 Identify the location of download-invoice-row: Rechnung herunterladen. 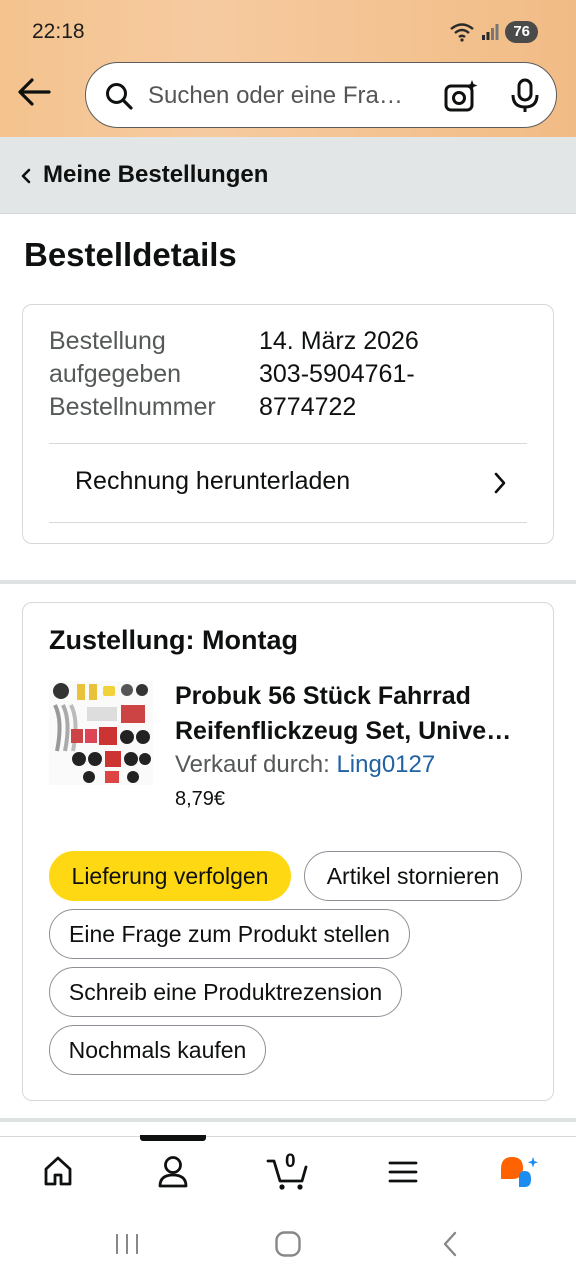
(288, 484).